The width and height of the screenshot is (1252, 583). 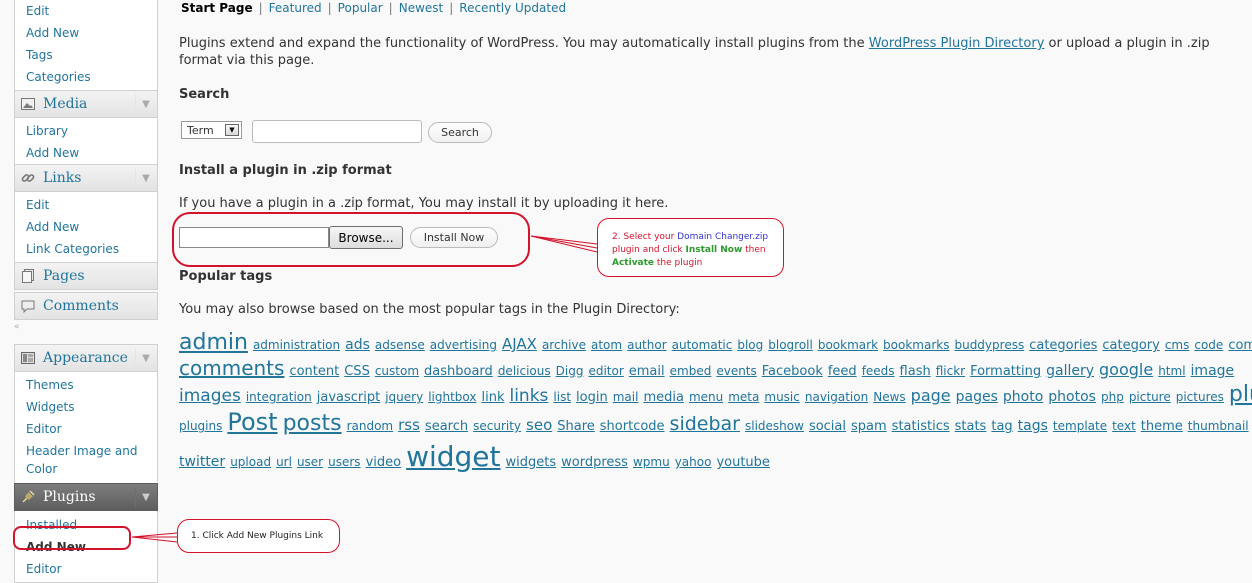 What do you see at coordinates (86, 131) in the screenshot?
I see `sidebar-media-library: Library` at bounding box center [86, 131].